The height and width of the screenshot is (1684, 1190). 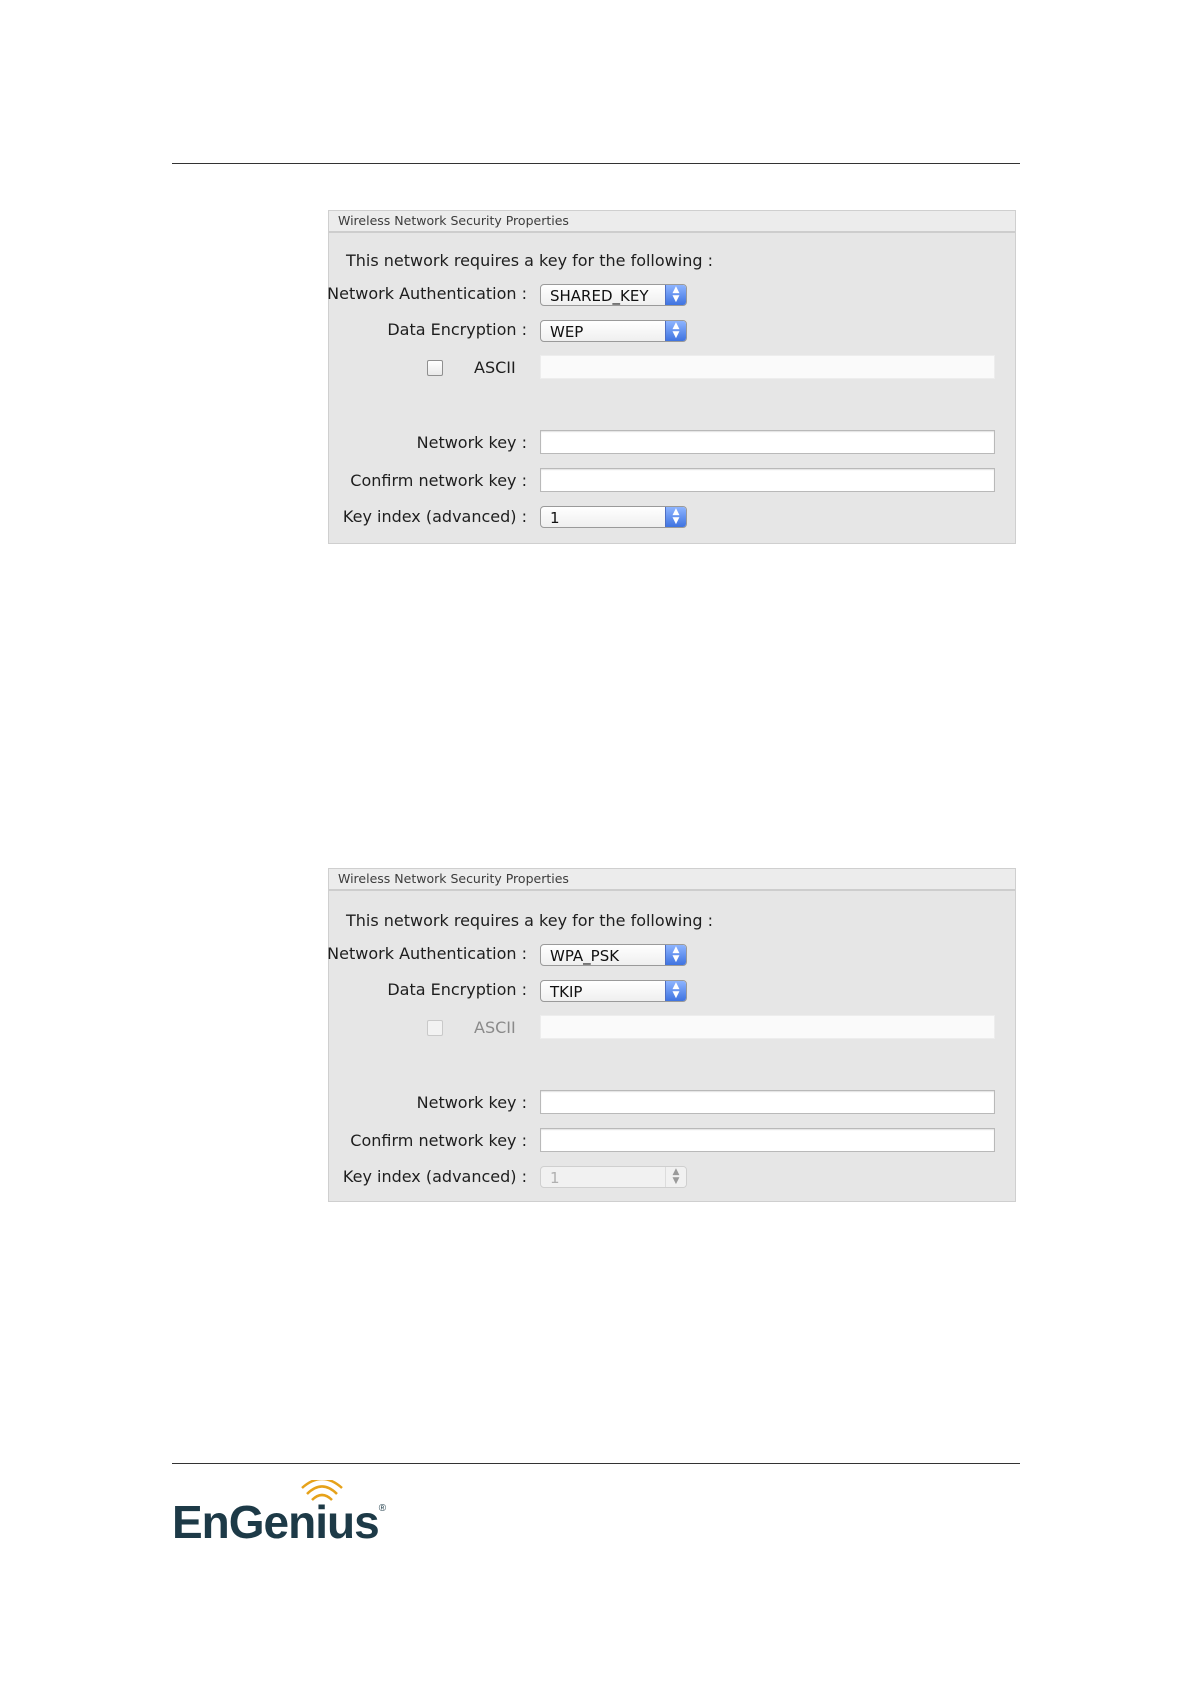 I want to click on data-encryption-value: TKIP, so click(x=566, y=992).